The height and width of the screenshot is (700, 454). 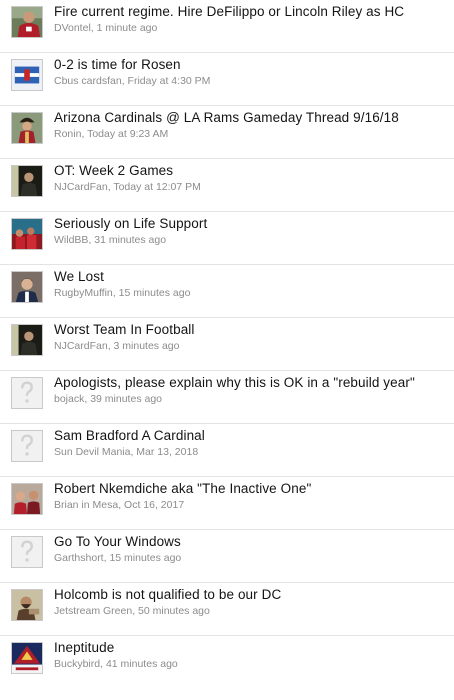 I want to click on cardinals-logo-icon, so click(x=27, y=658).